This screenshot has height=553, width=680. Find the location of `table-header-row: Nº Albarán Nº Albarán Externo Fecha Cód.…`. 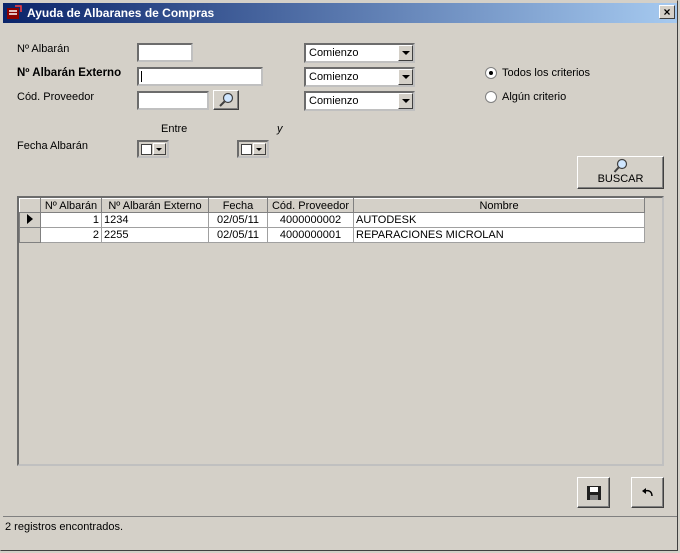

table-header-row: Nº Albarán Nº Albarán Externo Fecha Cód.… is located at coordinates (332, 205).